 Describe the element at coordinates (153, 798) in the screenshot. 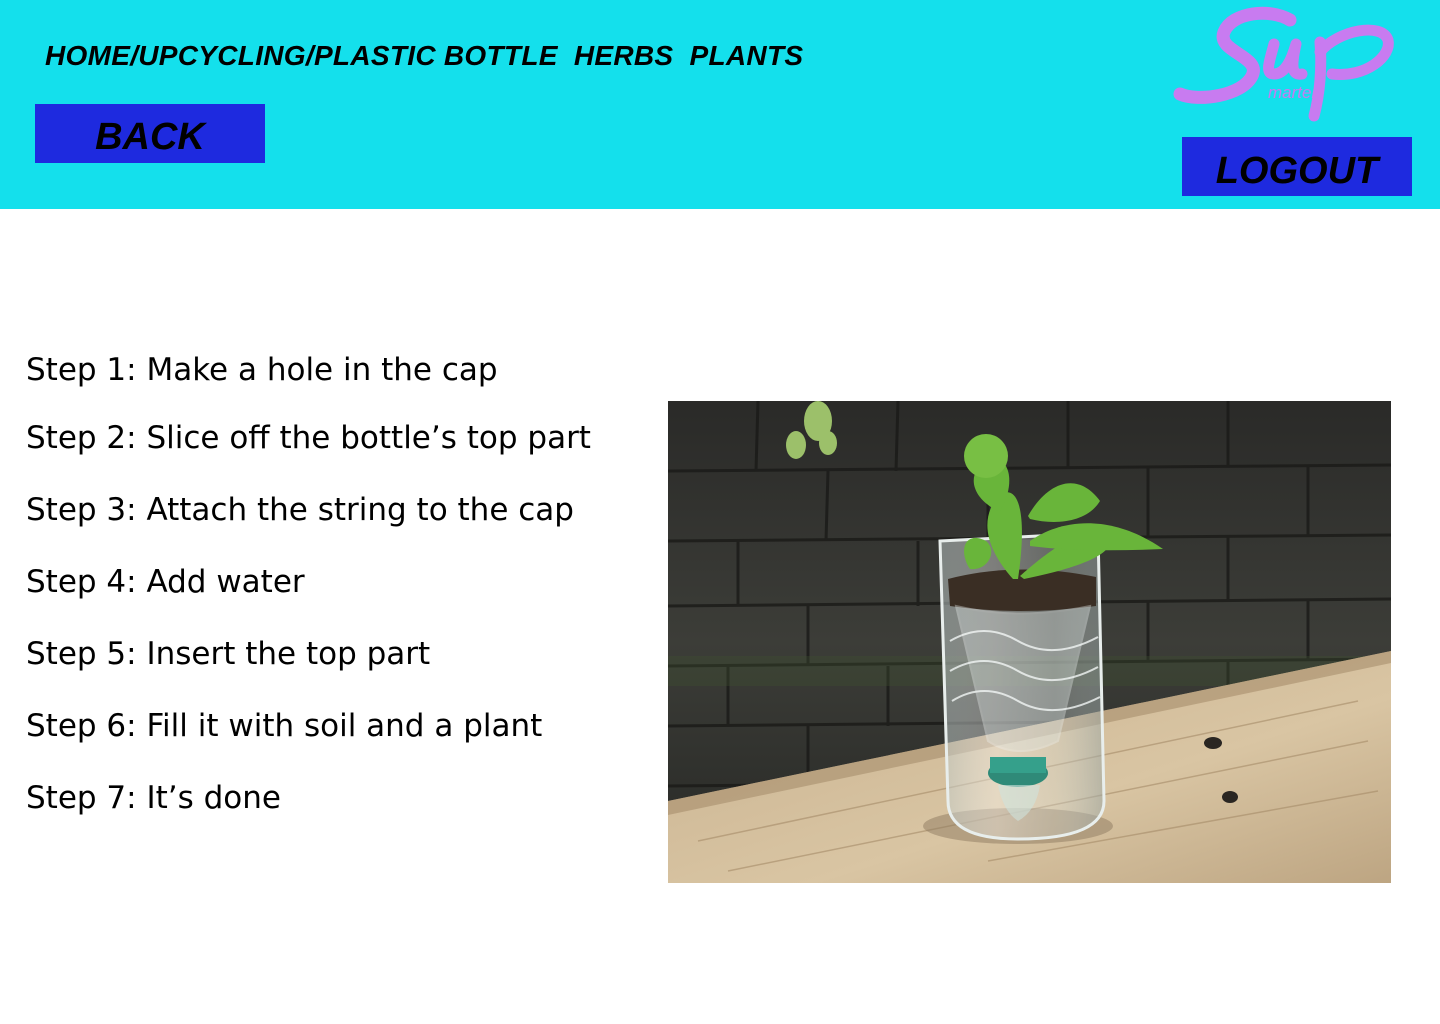

I see `step-item: Step 7: It’s done` at that location.